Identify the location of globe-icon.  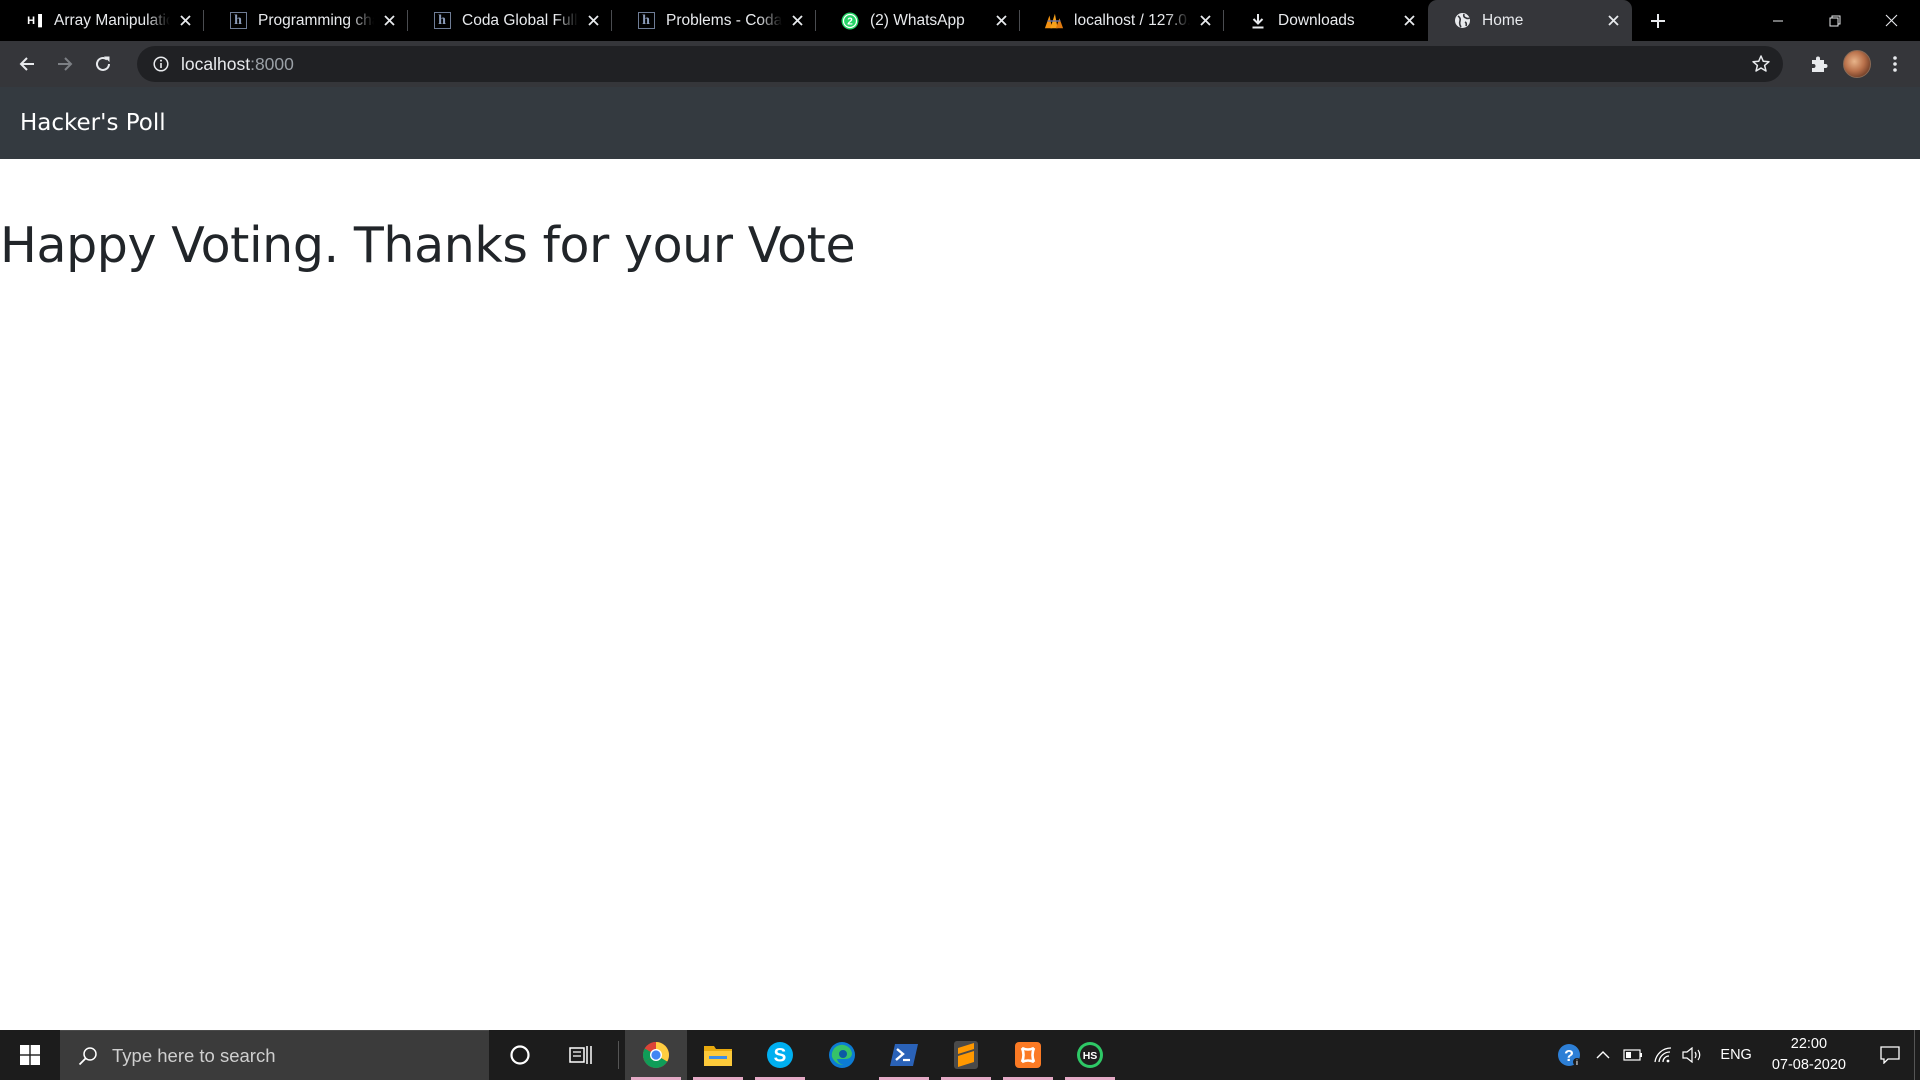
(1462, 21).